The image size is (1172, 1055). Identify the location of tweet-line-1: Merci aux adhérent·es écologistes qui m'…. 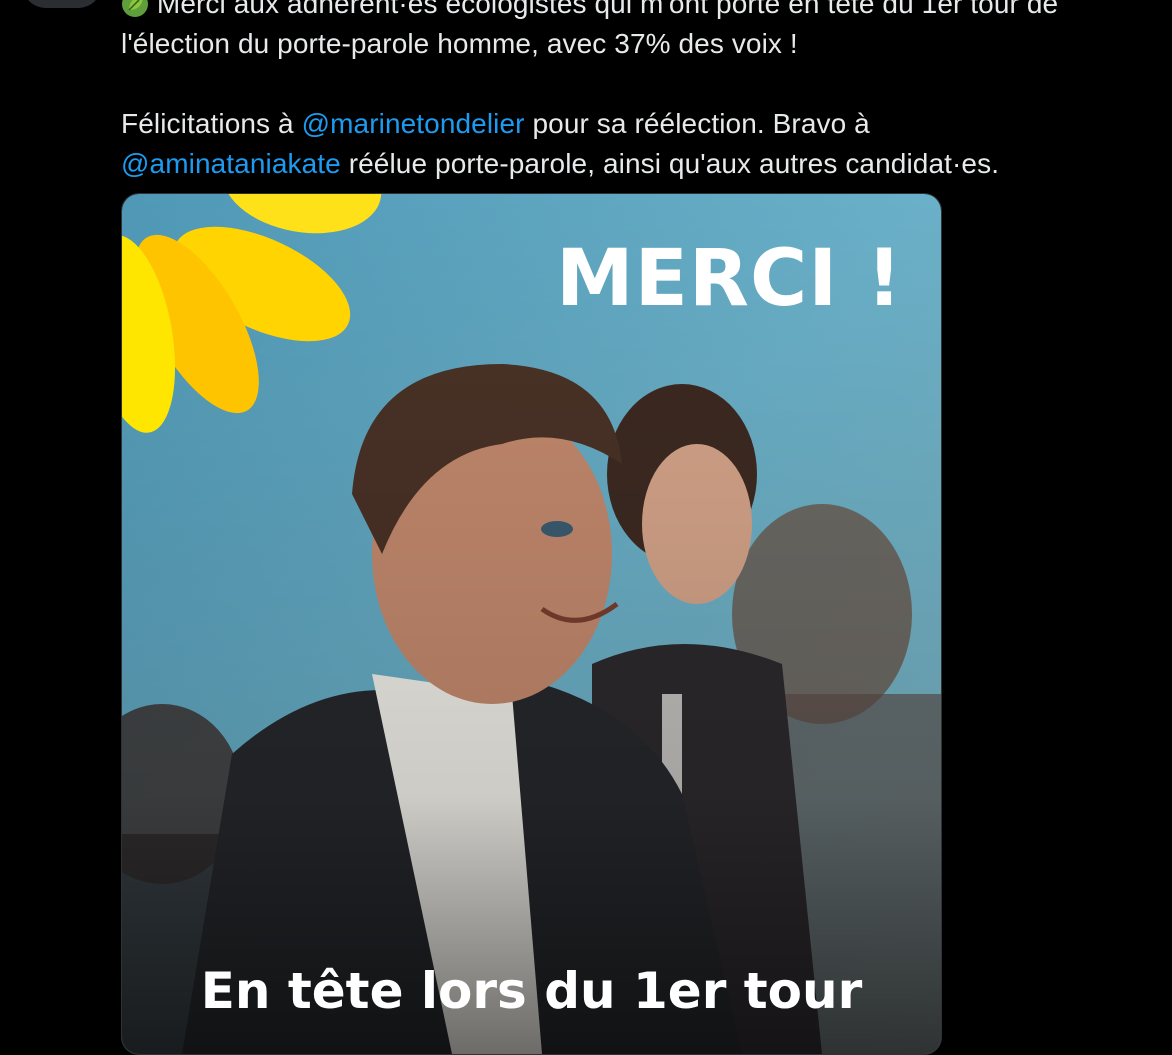
(641, 12).